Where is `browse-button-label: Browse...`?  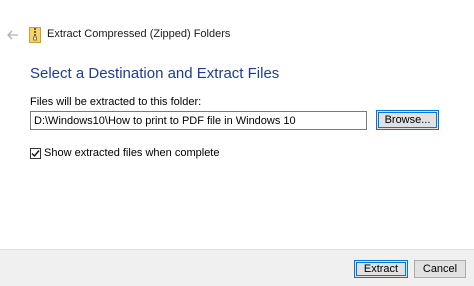 browse-button-label: Browse... is located at coordinates (407, 120).